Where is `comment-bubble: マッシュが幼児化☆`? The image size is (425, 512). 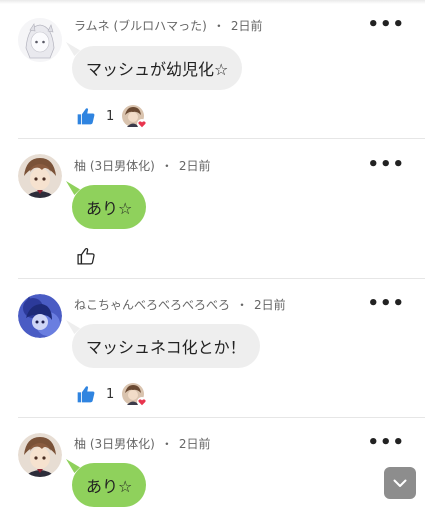 comment-bubble: マッシュが幼児化☆ is located at coordinates (157, 68).